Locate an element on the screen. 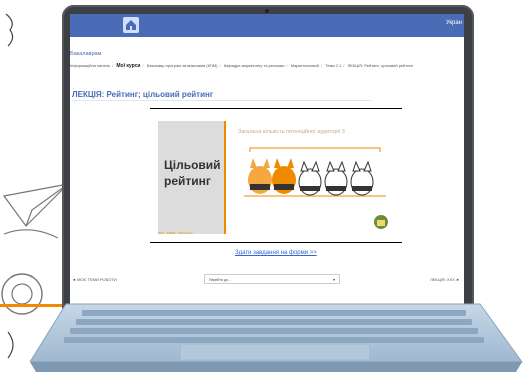 Image resolution: width=527 pixels, height=377 pixels. breadcrumb-item: Інформаційна панель is located at coordinates (90, 65).